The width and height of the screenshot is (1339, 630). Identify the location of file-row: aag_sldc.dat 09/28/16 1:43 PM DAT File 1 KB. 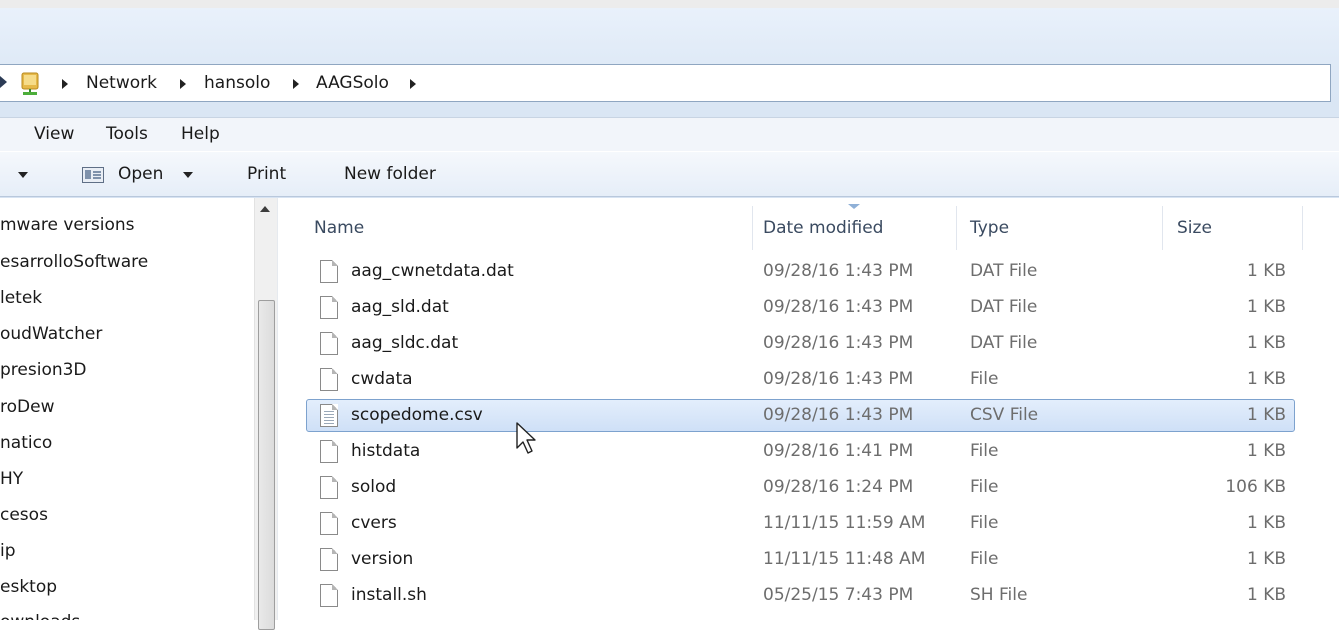
(800, 343).